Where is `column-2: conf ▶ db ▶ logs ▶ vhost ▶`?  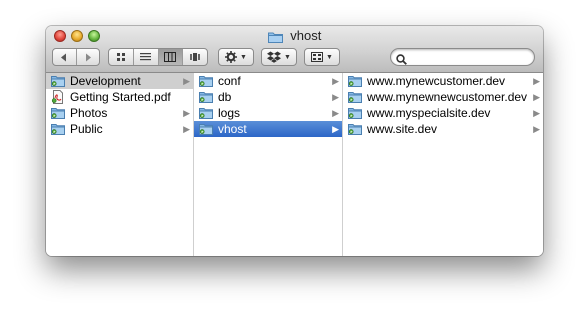
column-2: conf ▶ db ▶ logs ▶ vhost ▶ is located at coordinates (268, 164).